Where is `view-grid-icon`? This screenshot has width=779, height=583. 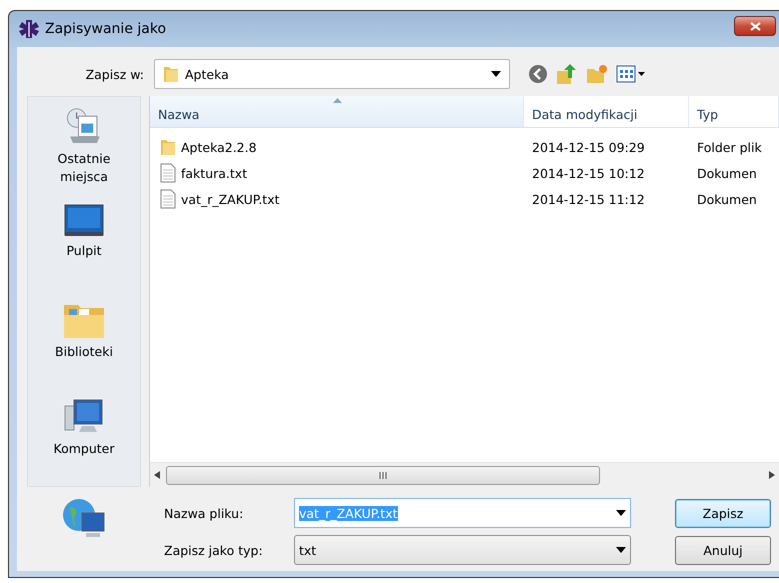 view-grid-icon is located at coordinates (631, 74).